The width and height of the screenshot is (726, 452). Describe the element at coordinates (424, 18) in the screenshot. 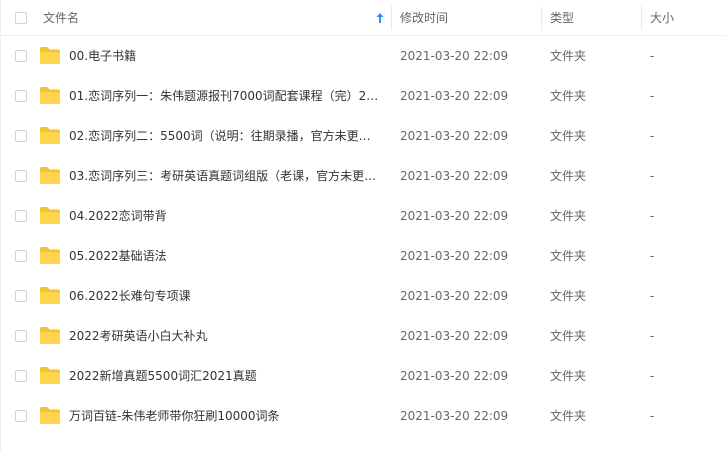

I see `mtime-column-header: 修改时间` at that location.